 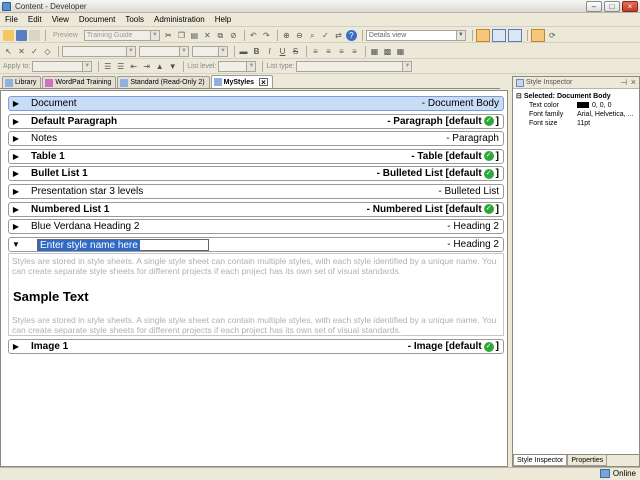 What do you see at coordinates (233, 35) in the screenshot?
I see `link-icon: ⊘` at bounding box center [233, 35].